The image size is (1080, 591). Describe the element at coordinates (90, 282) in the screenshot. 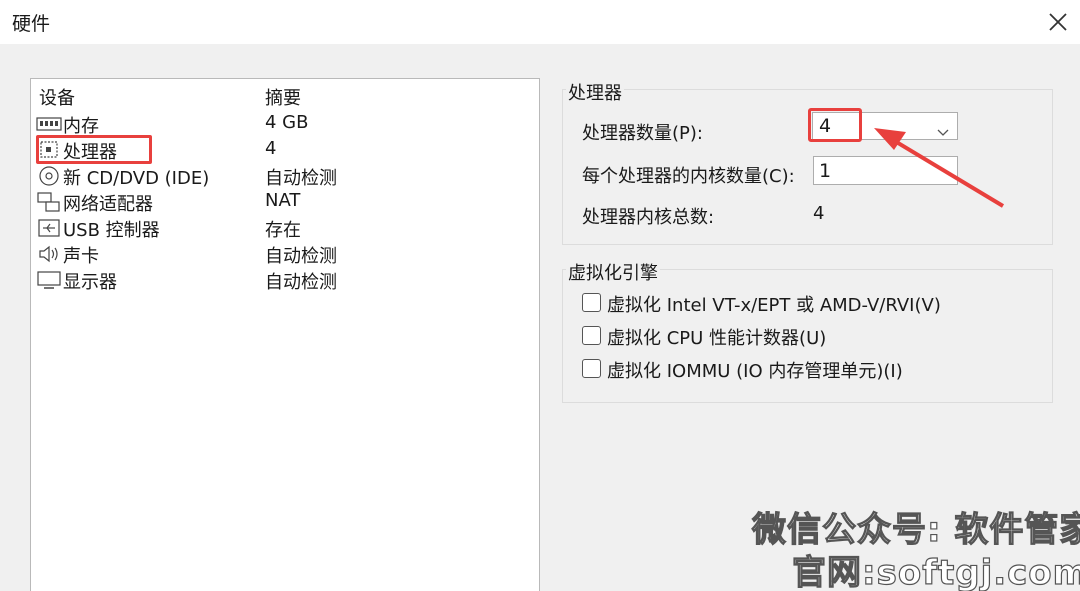

I see `device-name: 显示器` at that location.